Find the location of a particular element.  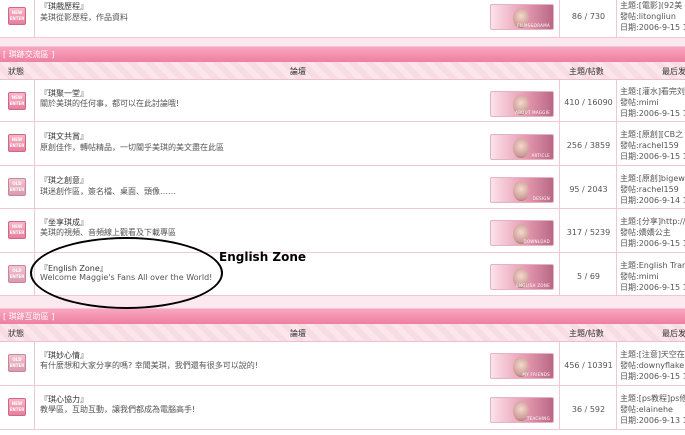

last-post-author: 發帖:litongliun is located at coordinates (648, 16).